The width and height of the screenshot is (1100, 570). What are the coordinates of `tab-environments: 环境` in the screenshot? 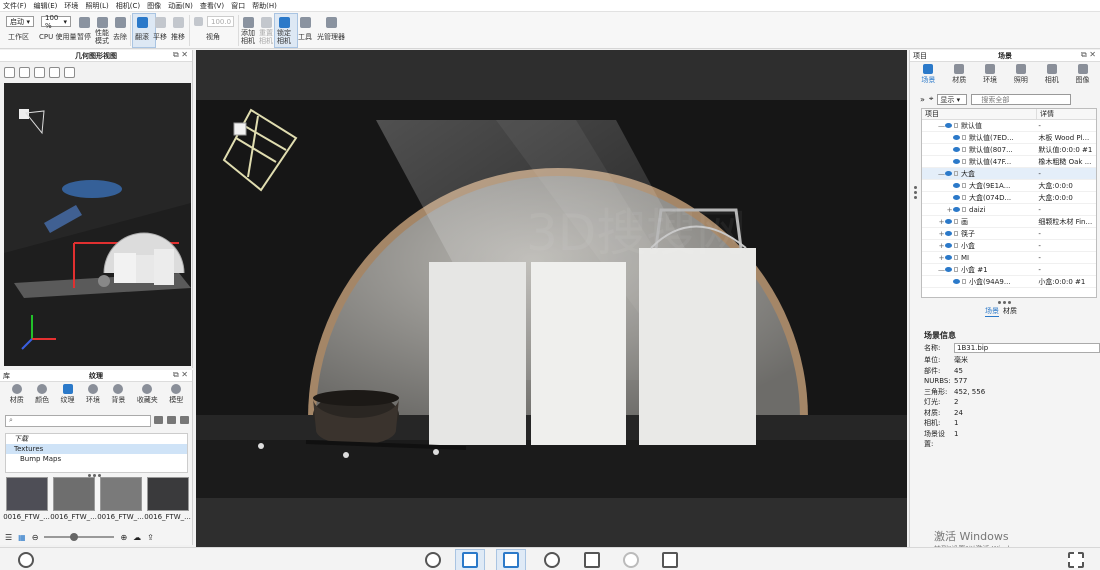 It's located at (93, 396).